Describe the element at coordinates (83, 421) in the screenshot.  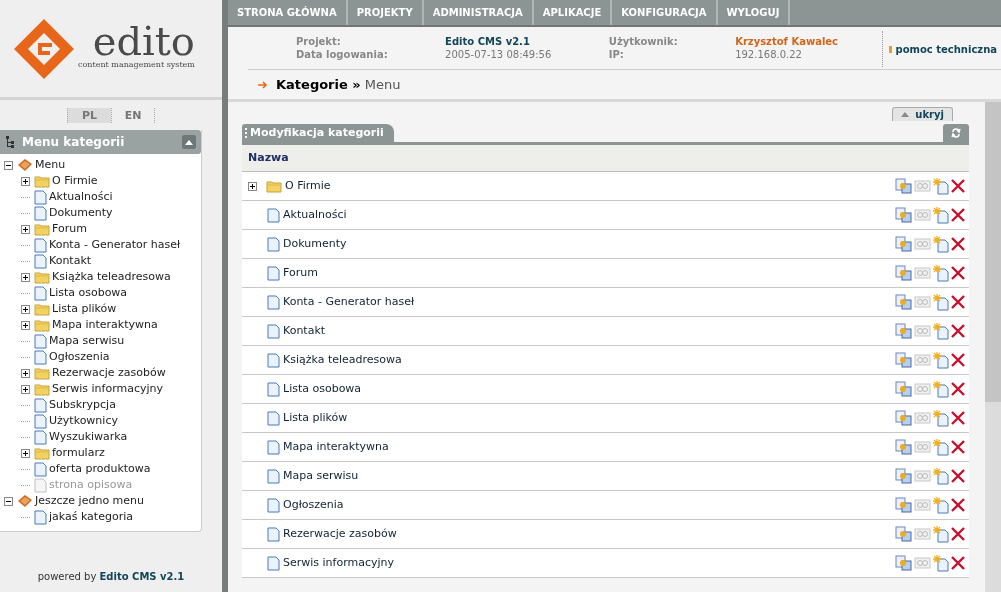
I see `tree-item: Użytkownicy` at that location.